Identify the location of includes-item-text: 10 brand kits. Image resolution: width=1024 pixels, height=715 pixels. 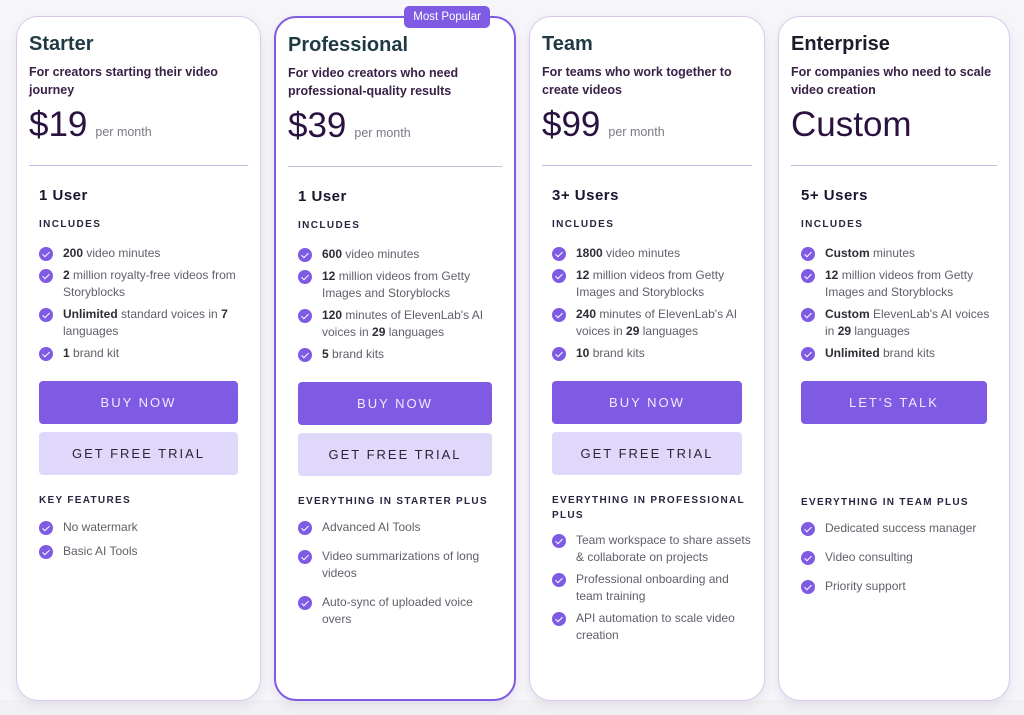
(610, 353).